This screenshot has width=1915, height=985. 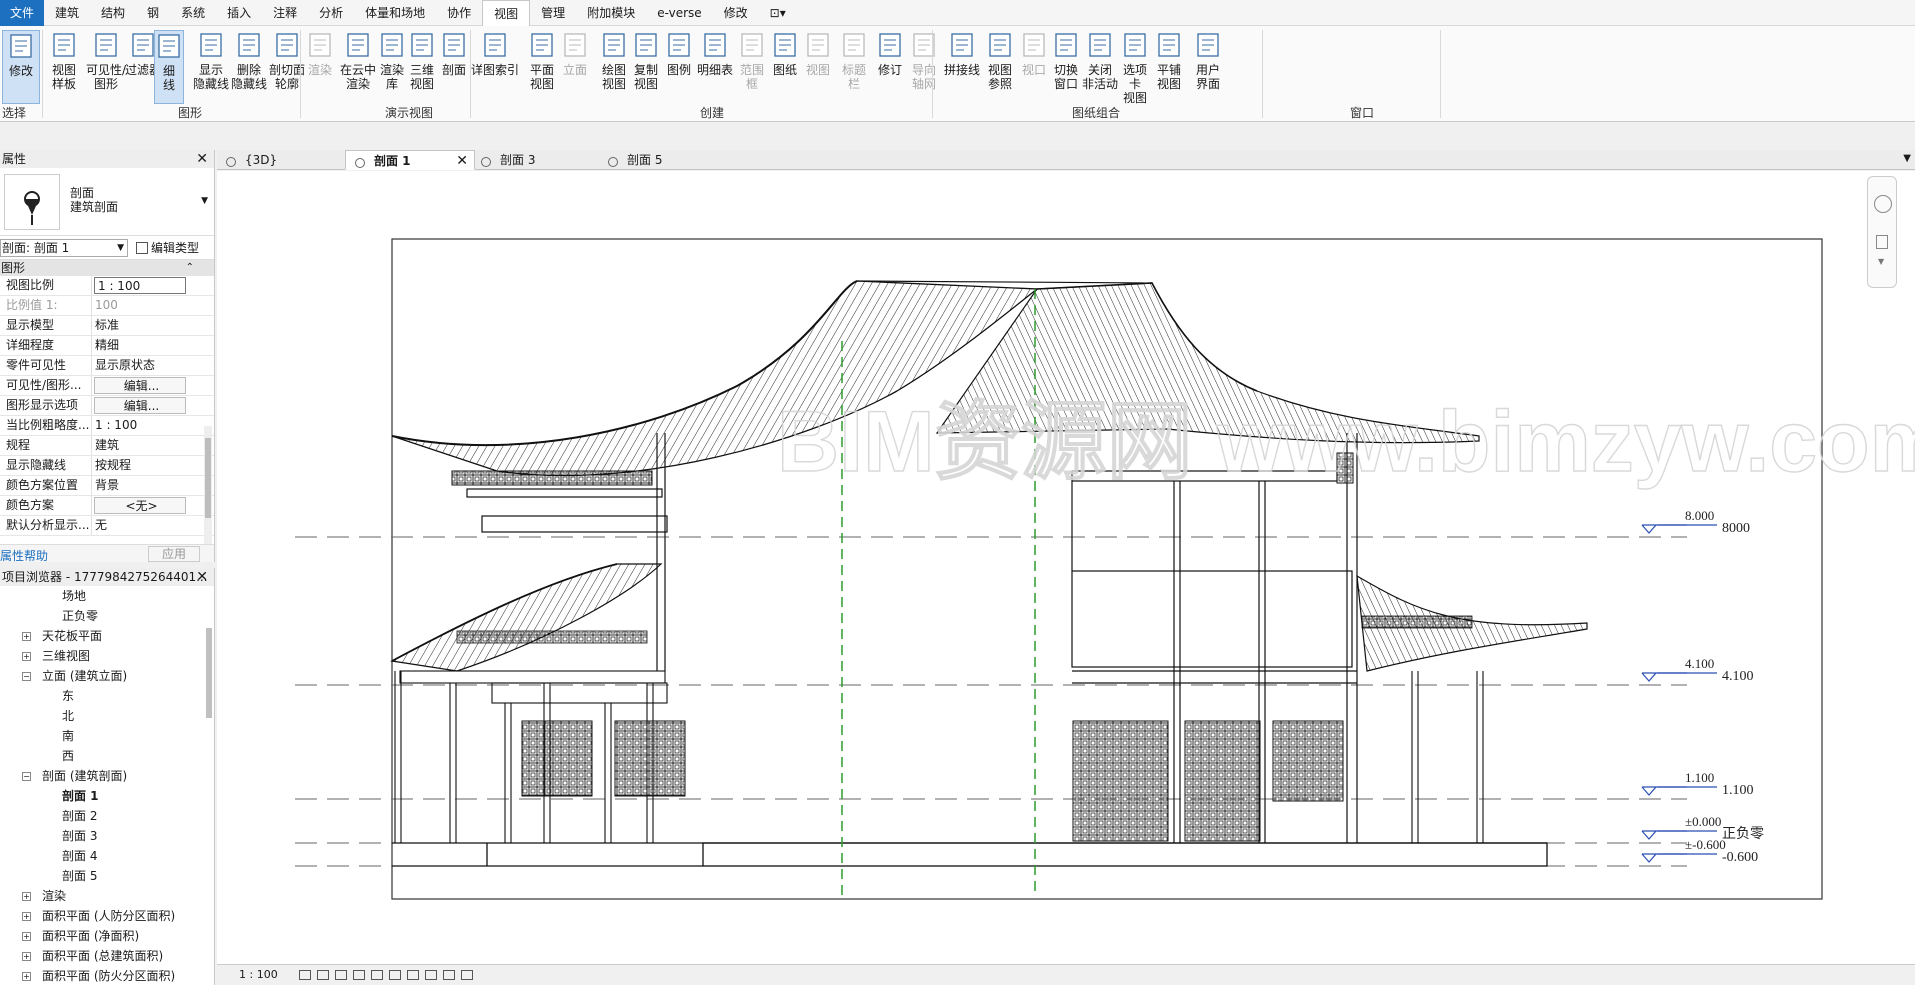 I want to click on ribbon-button: 在云中 渲染, so click(x=358, y=67).